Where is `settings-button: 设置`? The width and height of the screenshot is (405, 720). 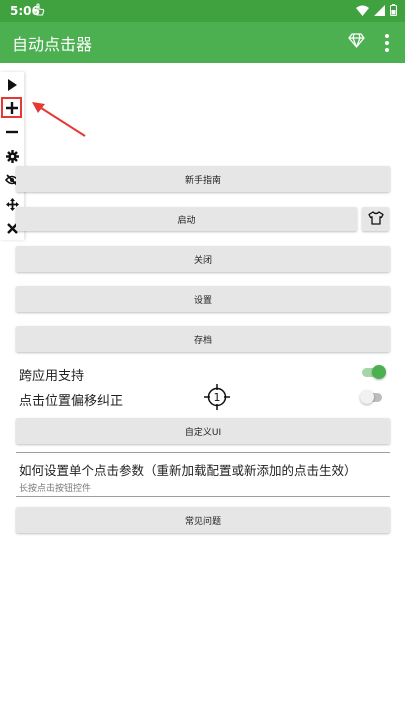
settings-button: 设置 is located at coordinates (203, 299).